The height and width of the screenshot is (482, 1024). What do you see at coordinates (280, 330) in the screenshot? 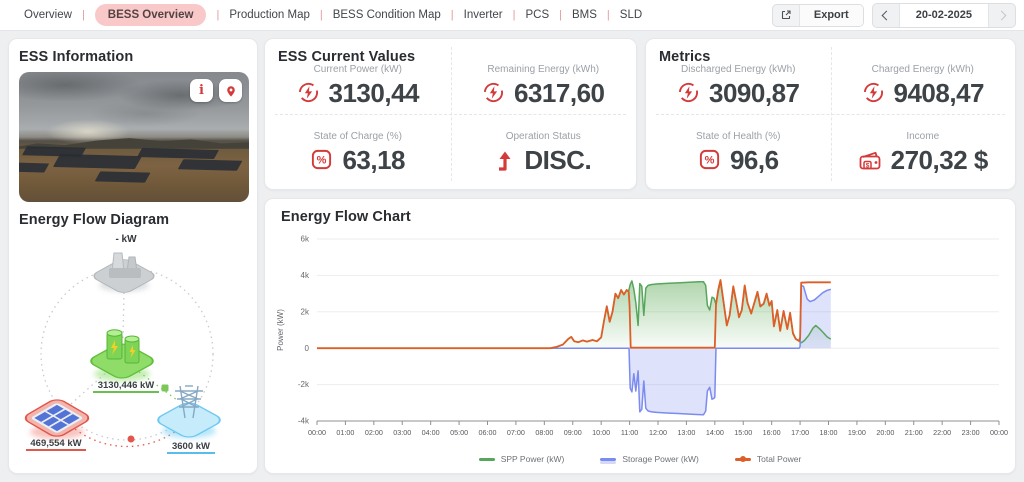
I see `y-axis-title: Power (kW)` at bounding box center [280, 330].